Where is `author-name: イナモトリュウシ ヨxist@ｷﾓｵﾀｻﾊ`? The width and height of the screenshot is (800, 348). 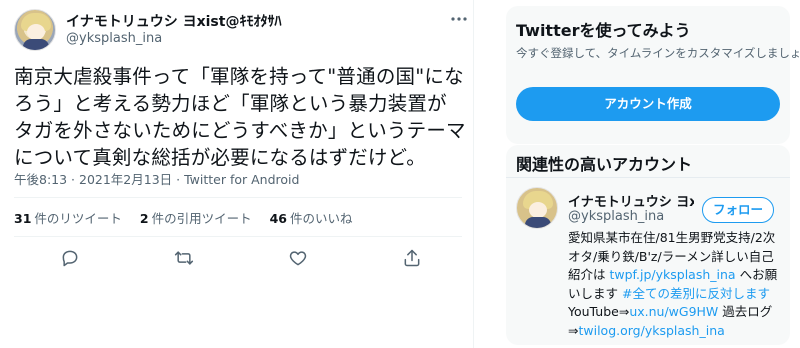 author-name: イナモトリュウシ ヨxist@ｷﾓｵﾀｻﾊ is located at coordinates (173, 21).